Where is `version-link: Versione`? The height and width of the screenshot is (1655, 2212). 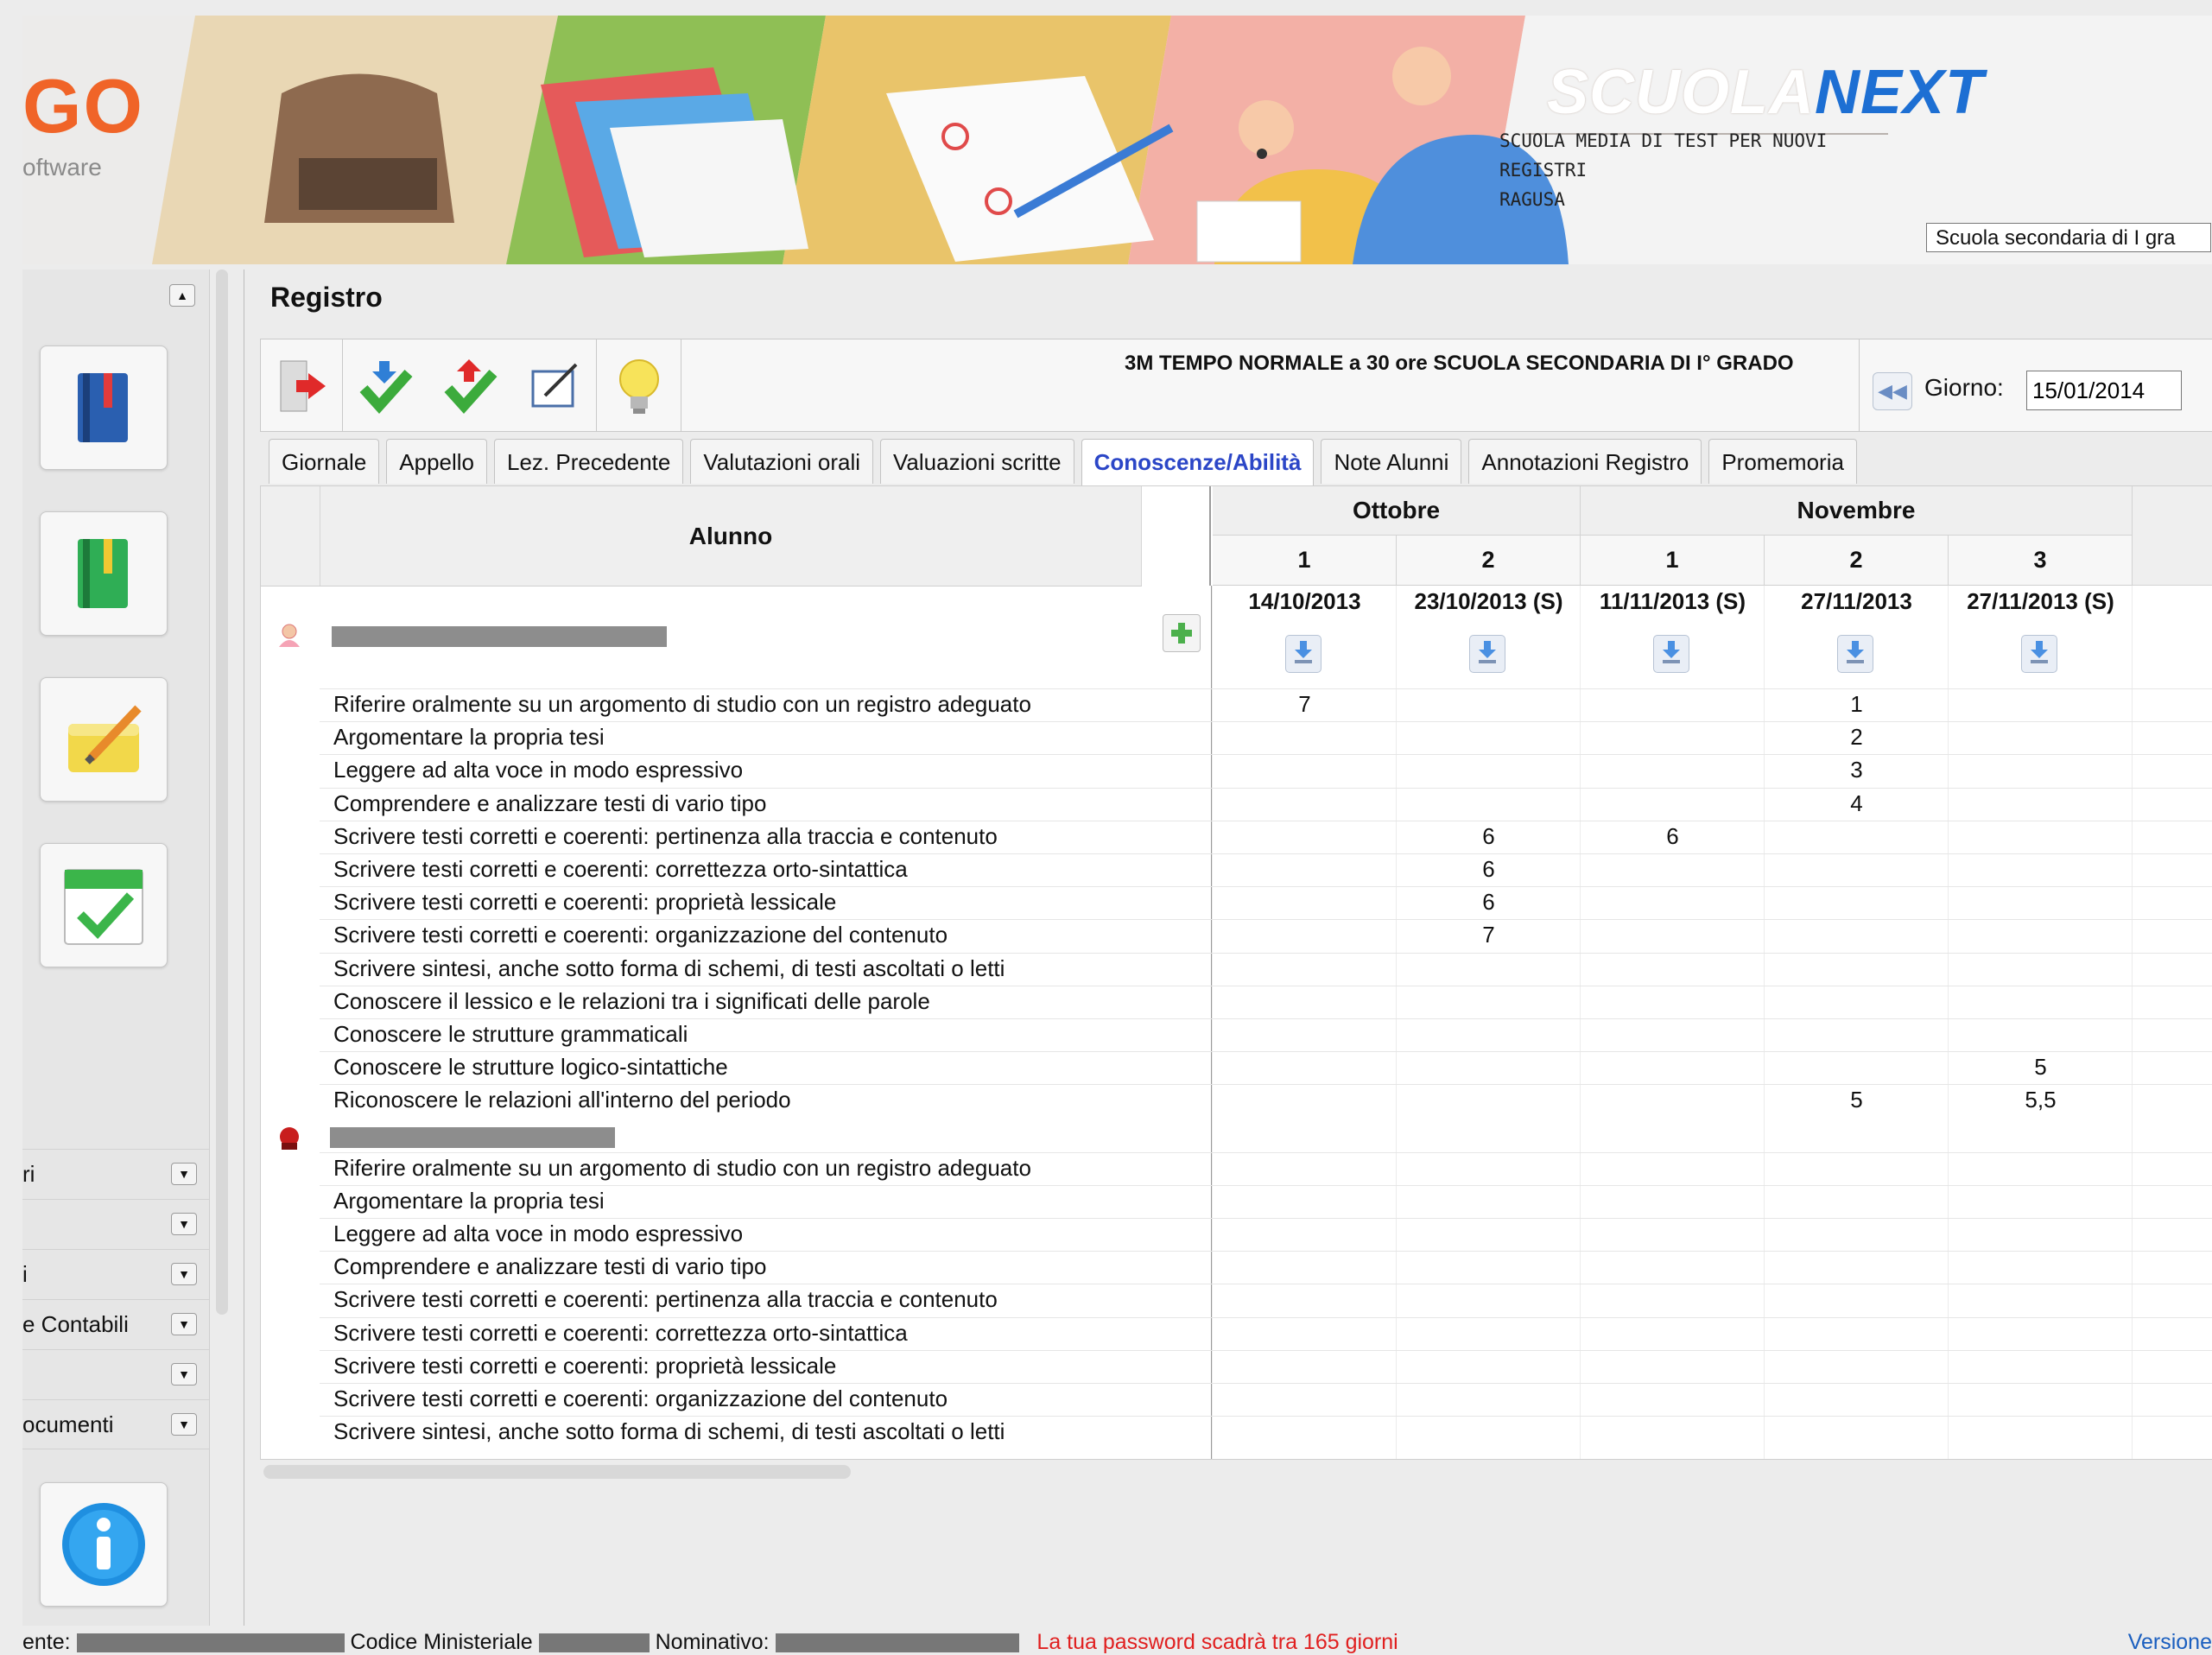 version-link: Versione is located at coordinates (2170, 1642).